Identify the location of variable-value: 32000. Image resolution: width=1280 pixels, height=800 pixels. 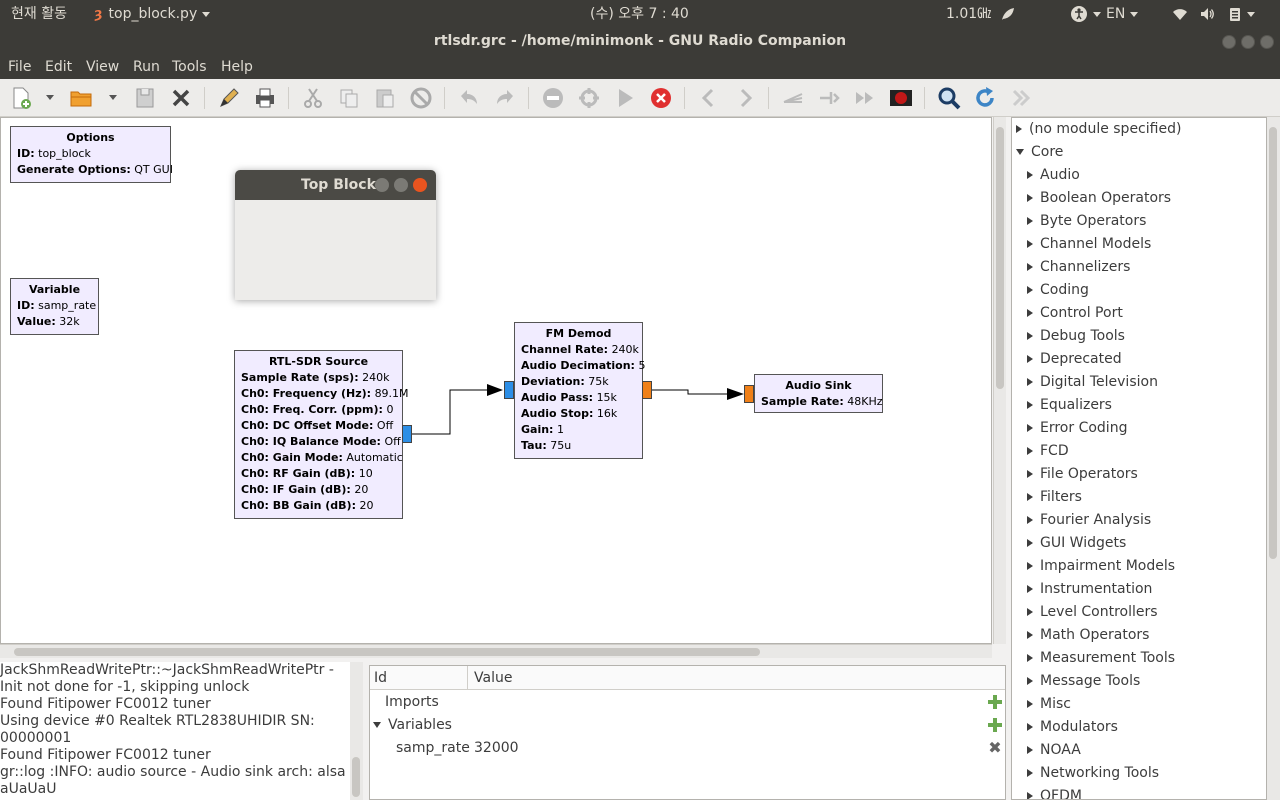
(496, 748).